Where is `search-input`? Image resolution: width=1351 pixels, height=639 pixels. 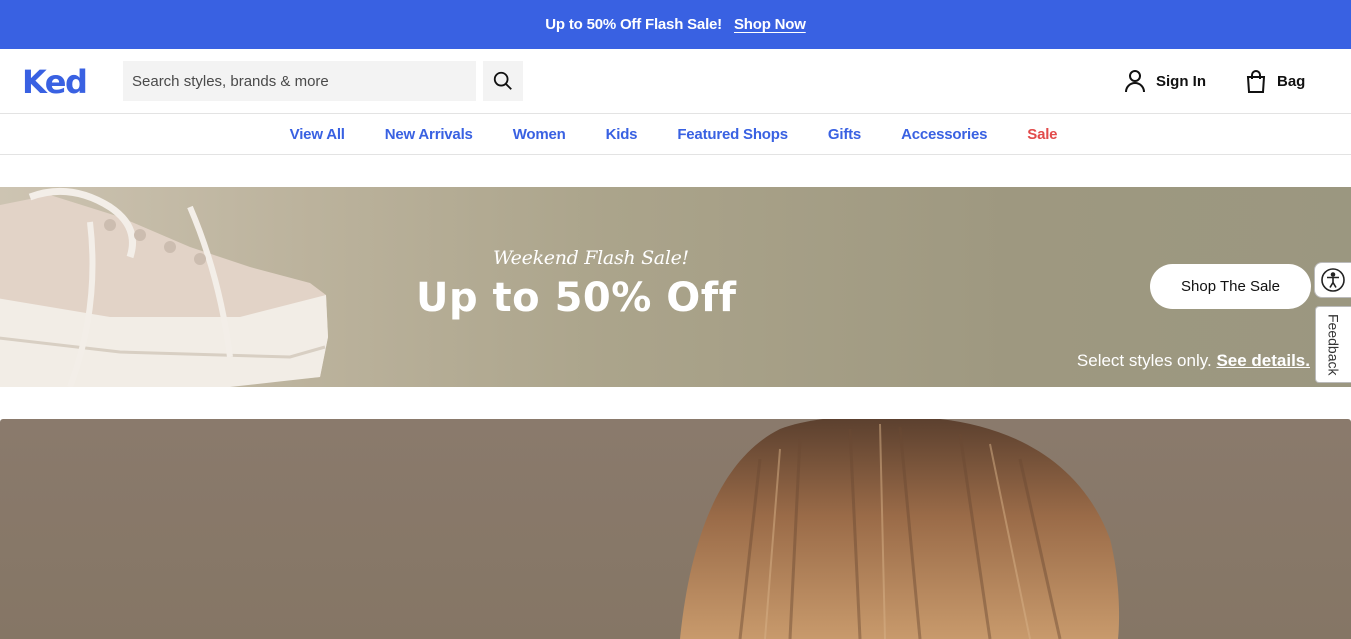 search-input is located at coordinates (299, 81).